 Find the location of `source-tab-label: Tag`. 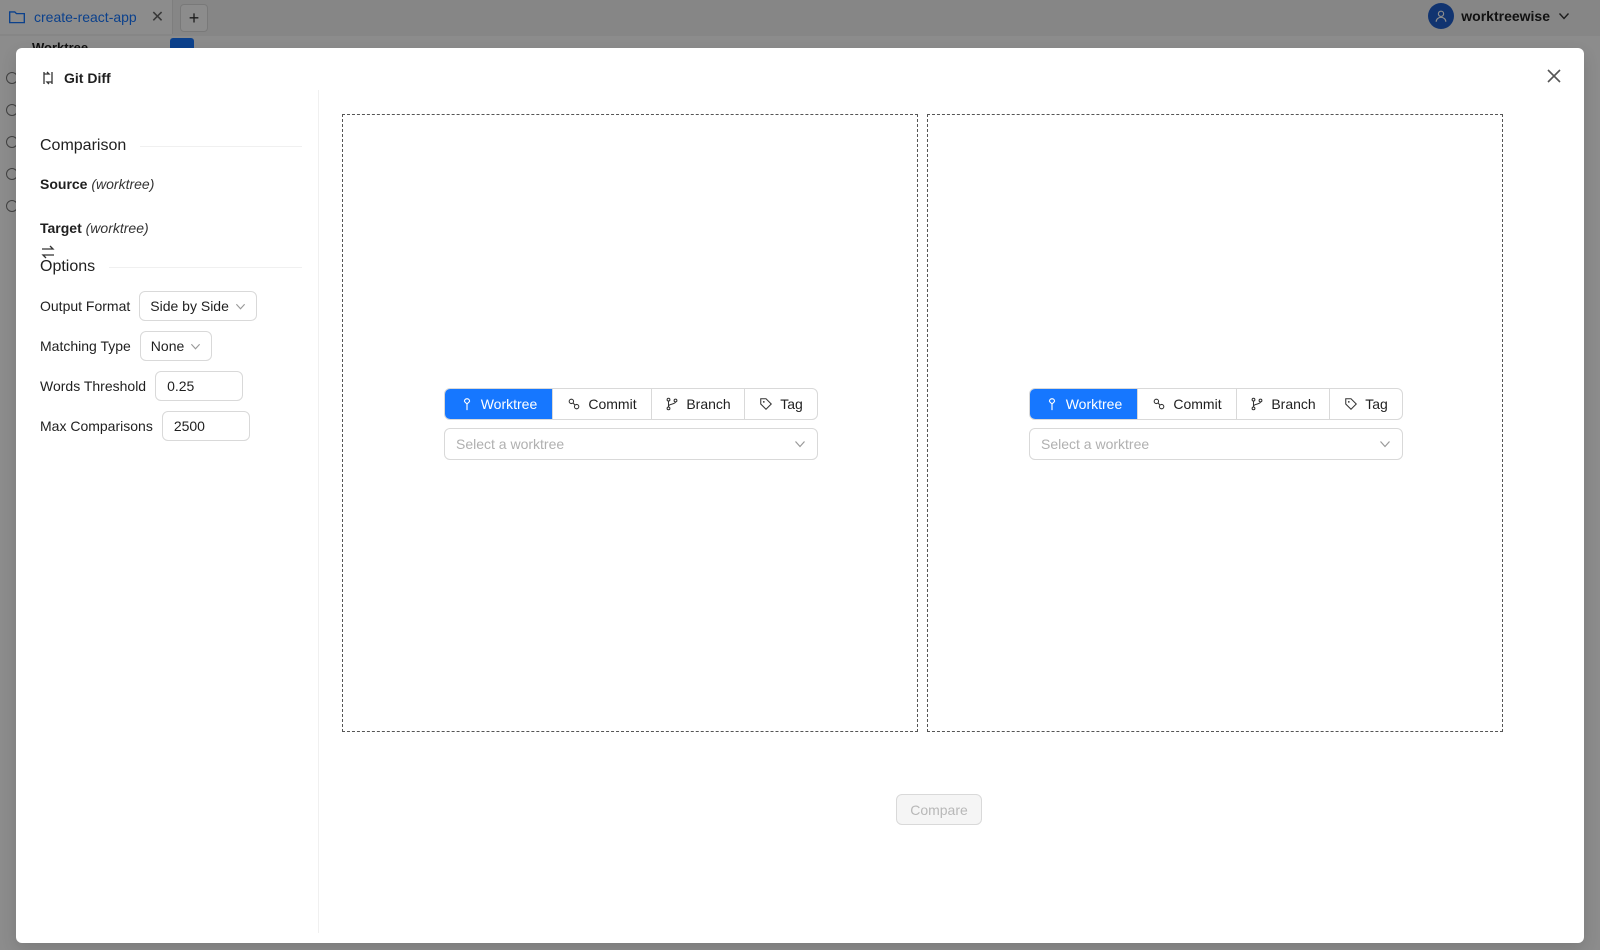

source-tab-label: Tag is located at coordinates (791, 404).